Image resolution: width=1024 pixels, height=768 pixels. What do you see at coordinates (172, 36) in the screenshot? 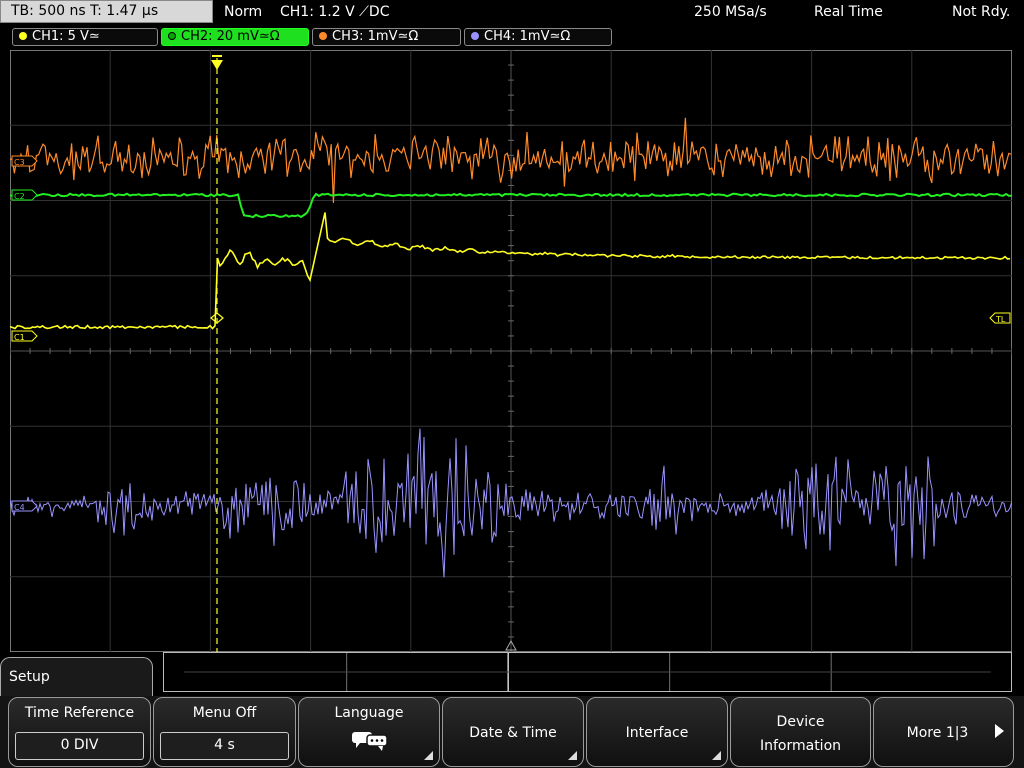
I see `ch2-dot-icon` at bounding box center [172, 36].